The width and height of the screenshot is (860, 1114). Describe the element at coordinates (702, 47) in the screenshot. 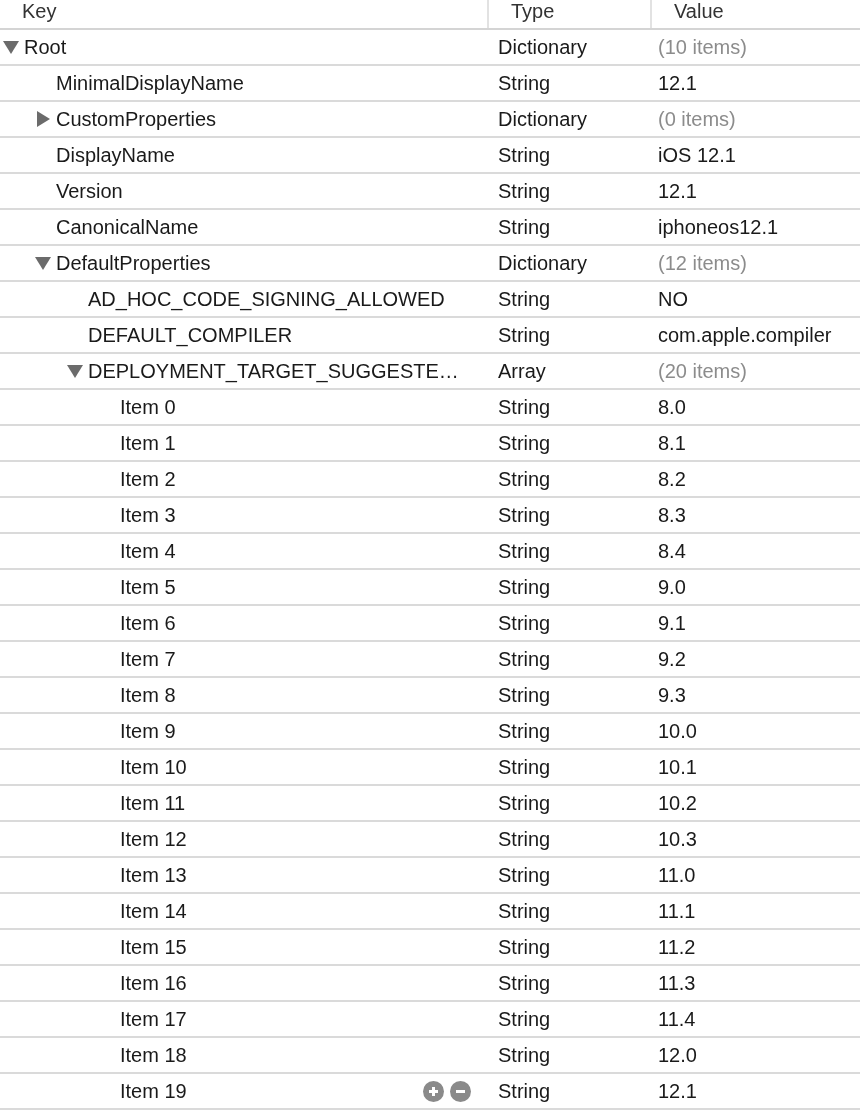

I see `item-count: (10 items)` at that location.